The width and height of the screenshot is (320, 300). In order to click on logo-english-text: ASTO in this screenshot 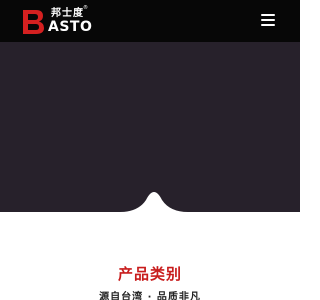, I will do `click(70, 27)`.